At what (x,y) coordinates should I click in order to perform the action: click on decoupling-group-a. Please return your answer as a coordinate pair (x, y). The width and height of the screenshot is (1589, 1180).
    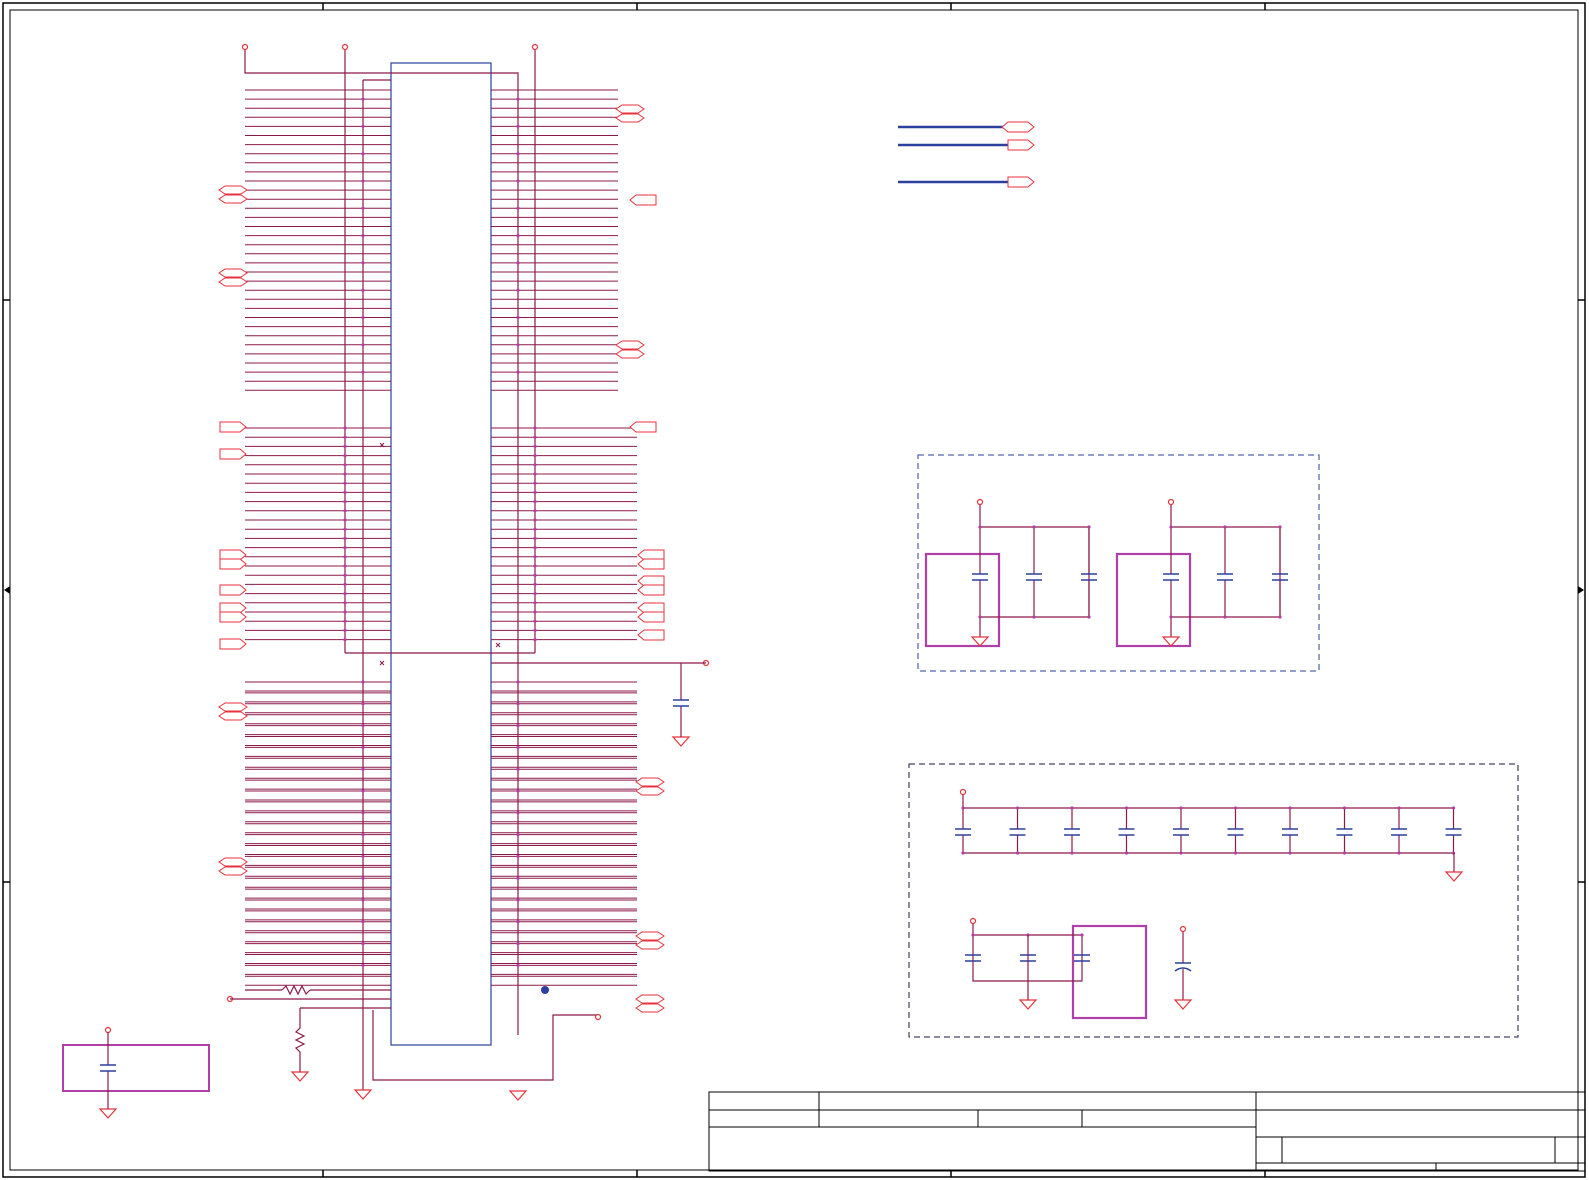
    Looking at the image, I should click on (1118, 563).